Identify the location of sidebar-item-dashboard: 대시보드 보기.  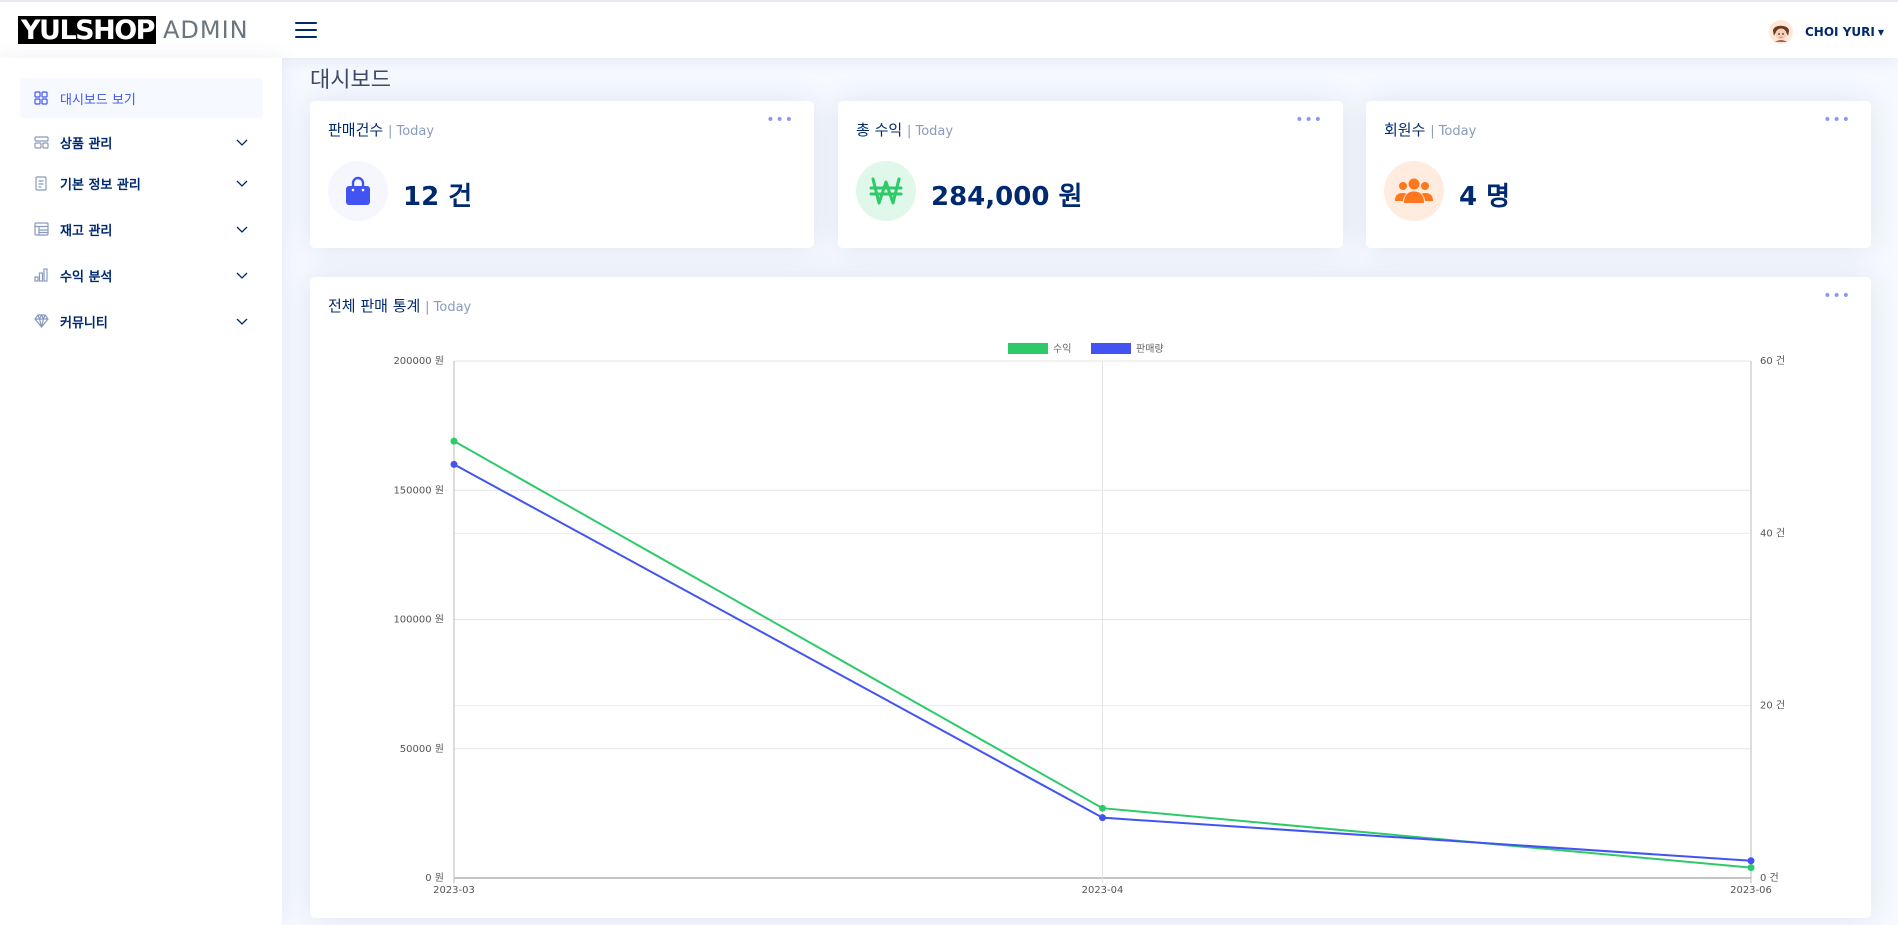
(141, 98).